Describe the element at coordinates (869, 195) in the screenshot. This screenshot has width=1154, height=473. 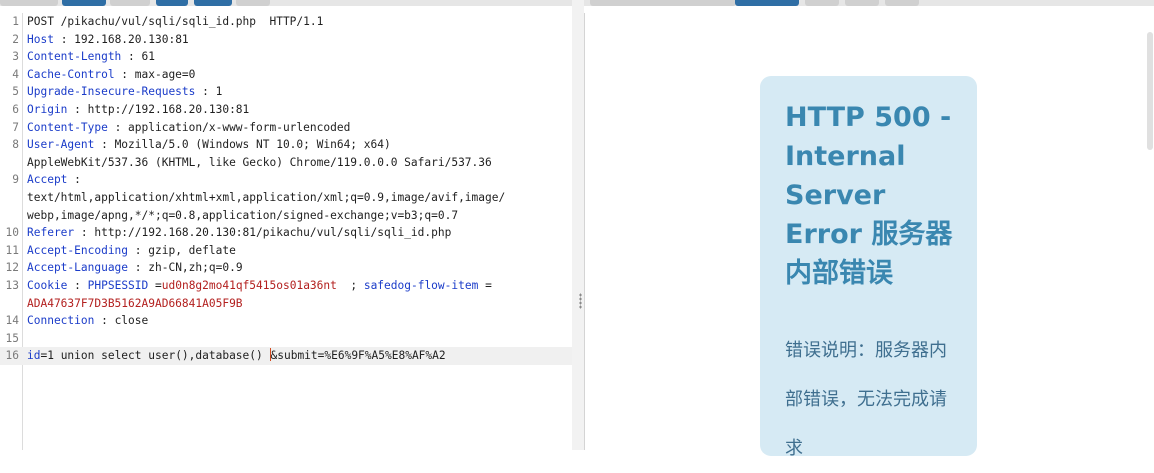
I see `error-title: HTTP 500 - Internal Server Error 服务器内部错误` at that location.